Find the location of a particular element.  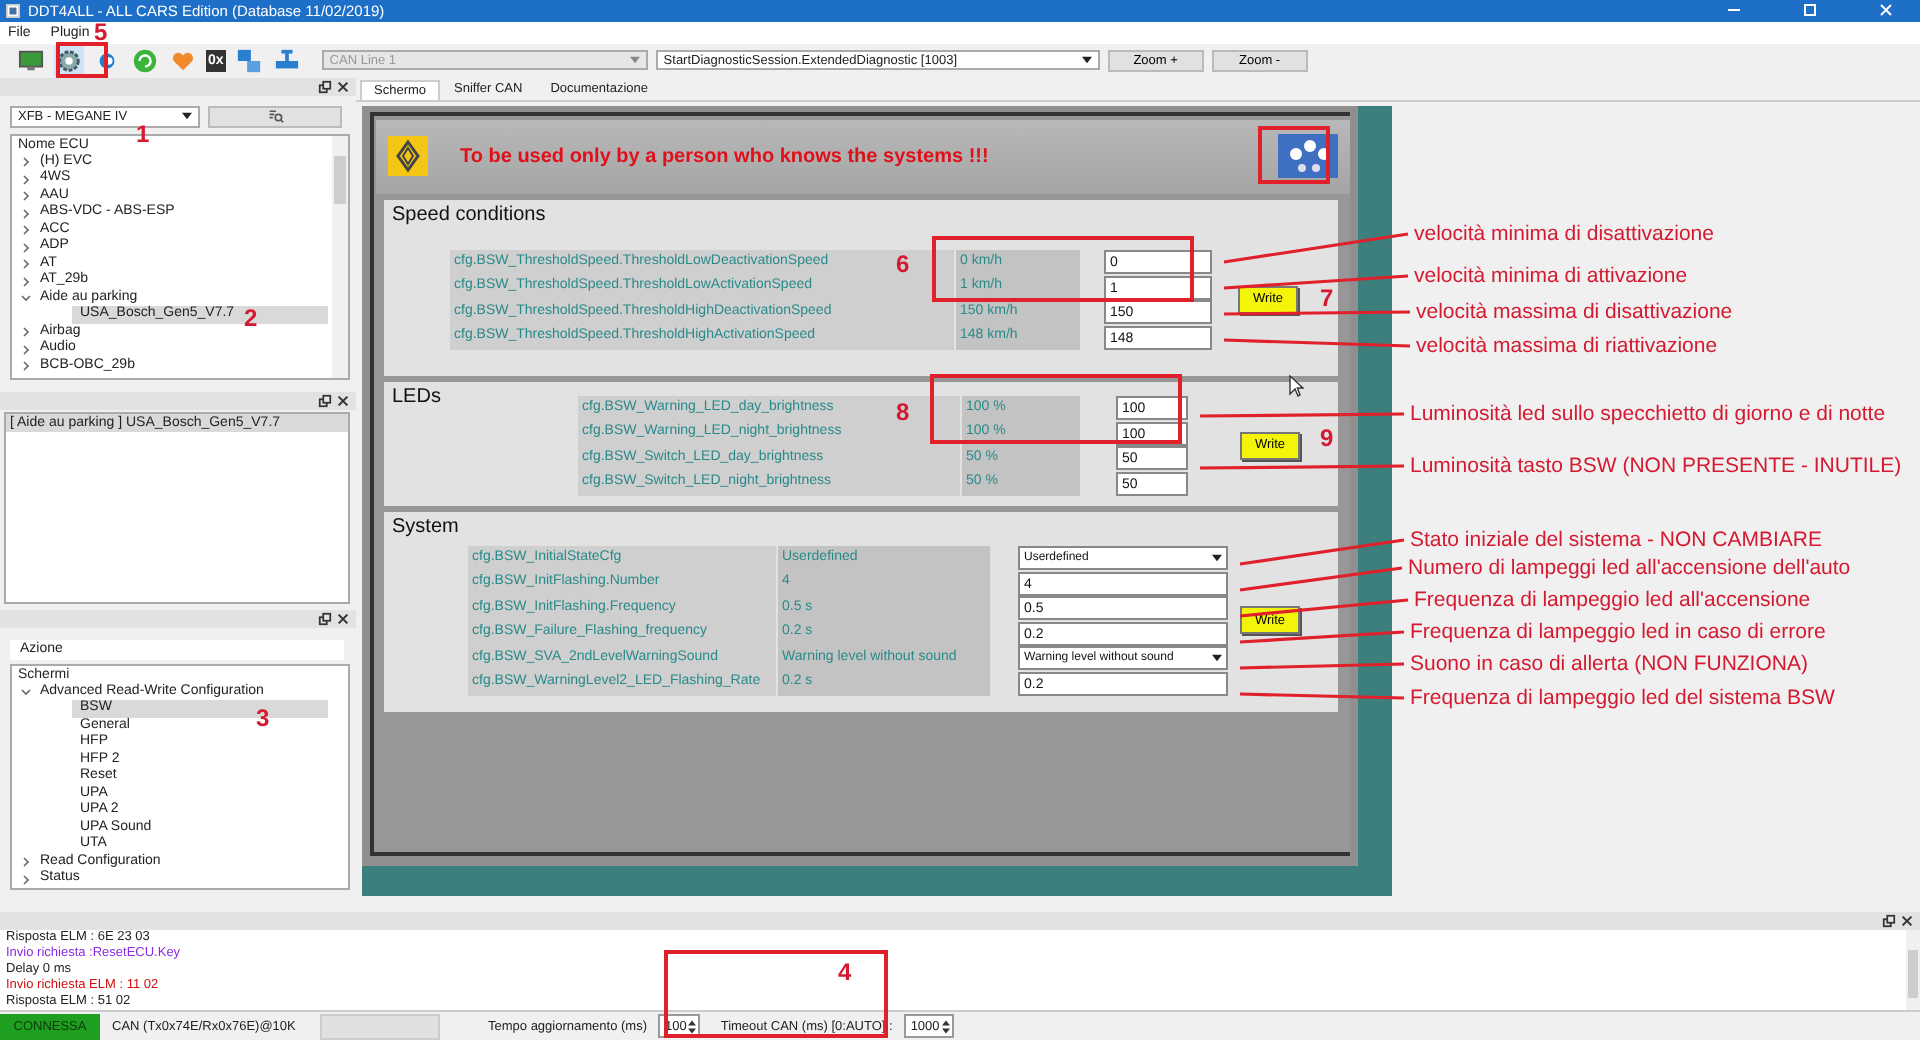

circles-icon is located at coordinates (1308, 156).